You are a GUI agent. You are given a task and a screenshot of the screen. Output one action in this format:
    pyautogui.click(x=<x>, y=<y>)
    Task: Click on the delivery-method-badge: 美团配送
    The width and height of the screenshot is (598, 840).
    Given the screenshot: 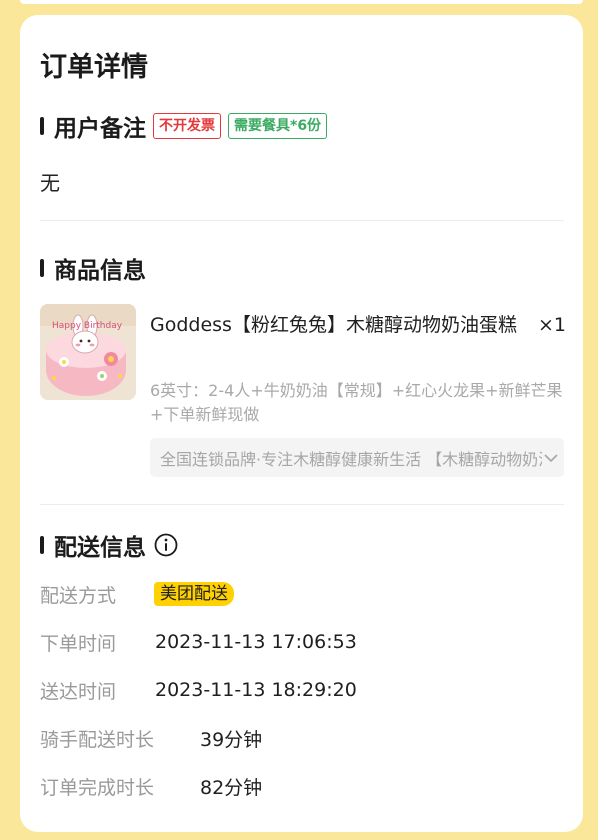 What is the action you would take?
    pyautogui.click(x=194, y=594)
    